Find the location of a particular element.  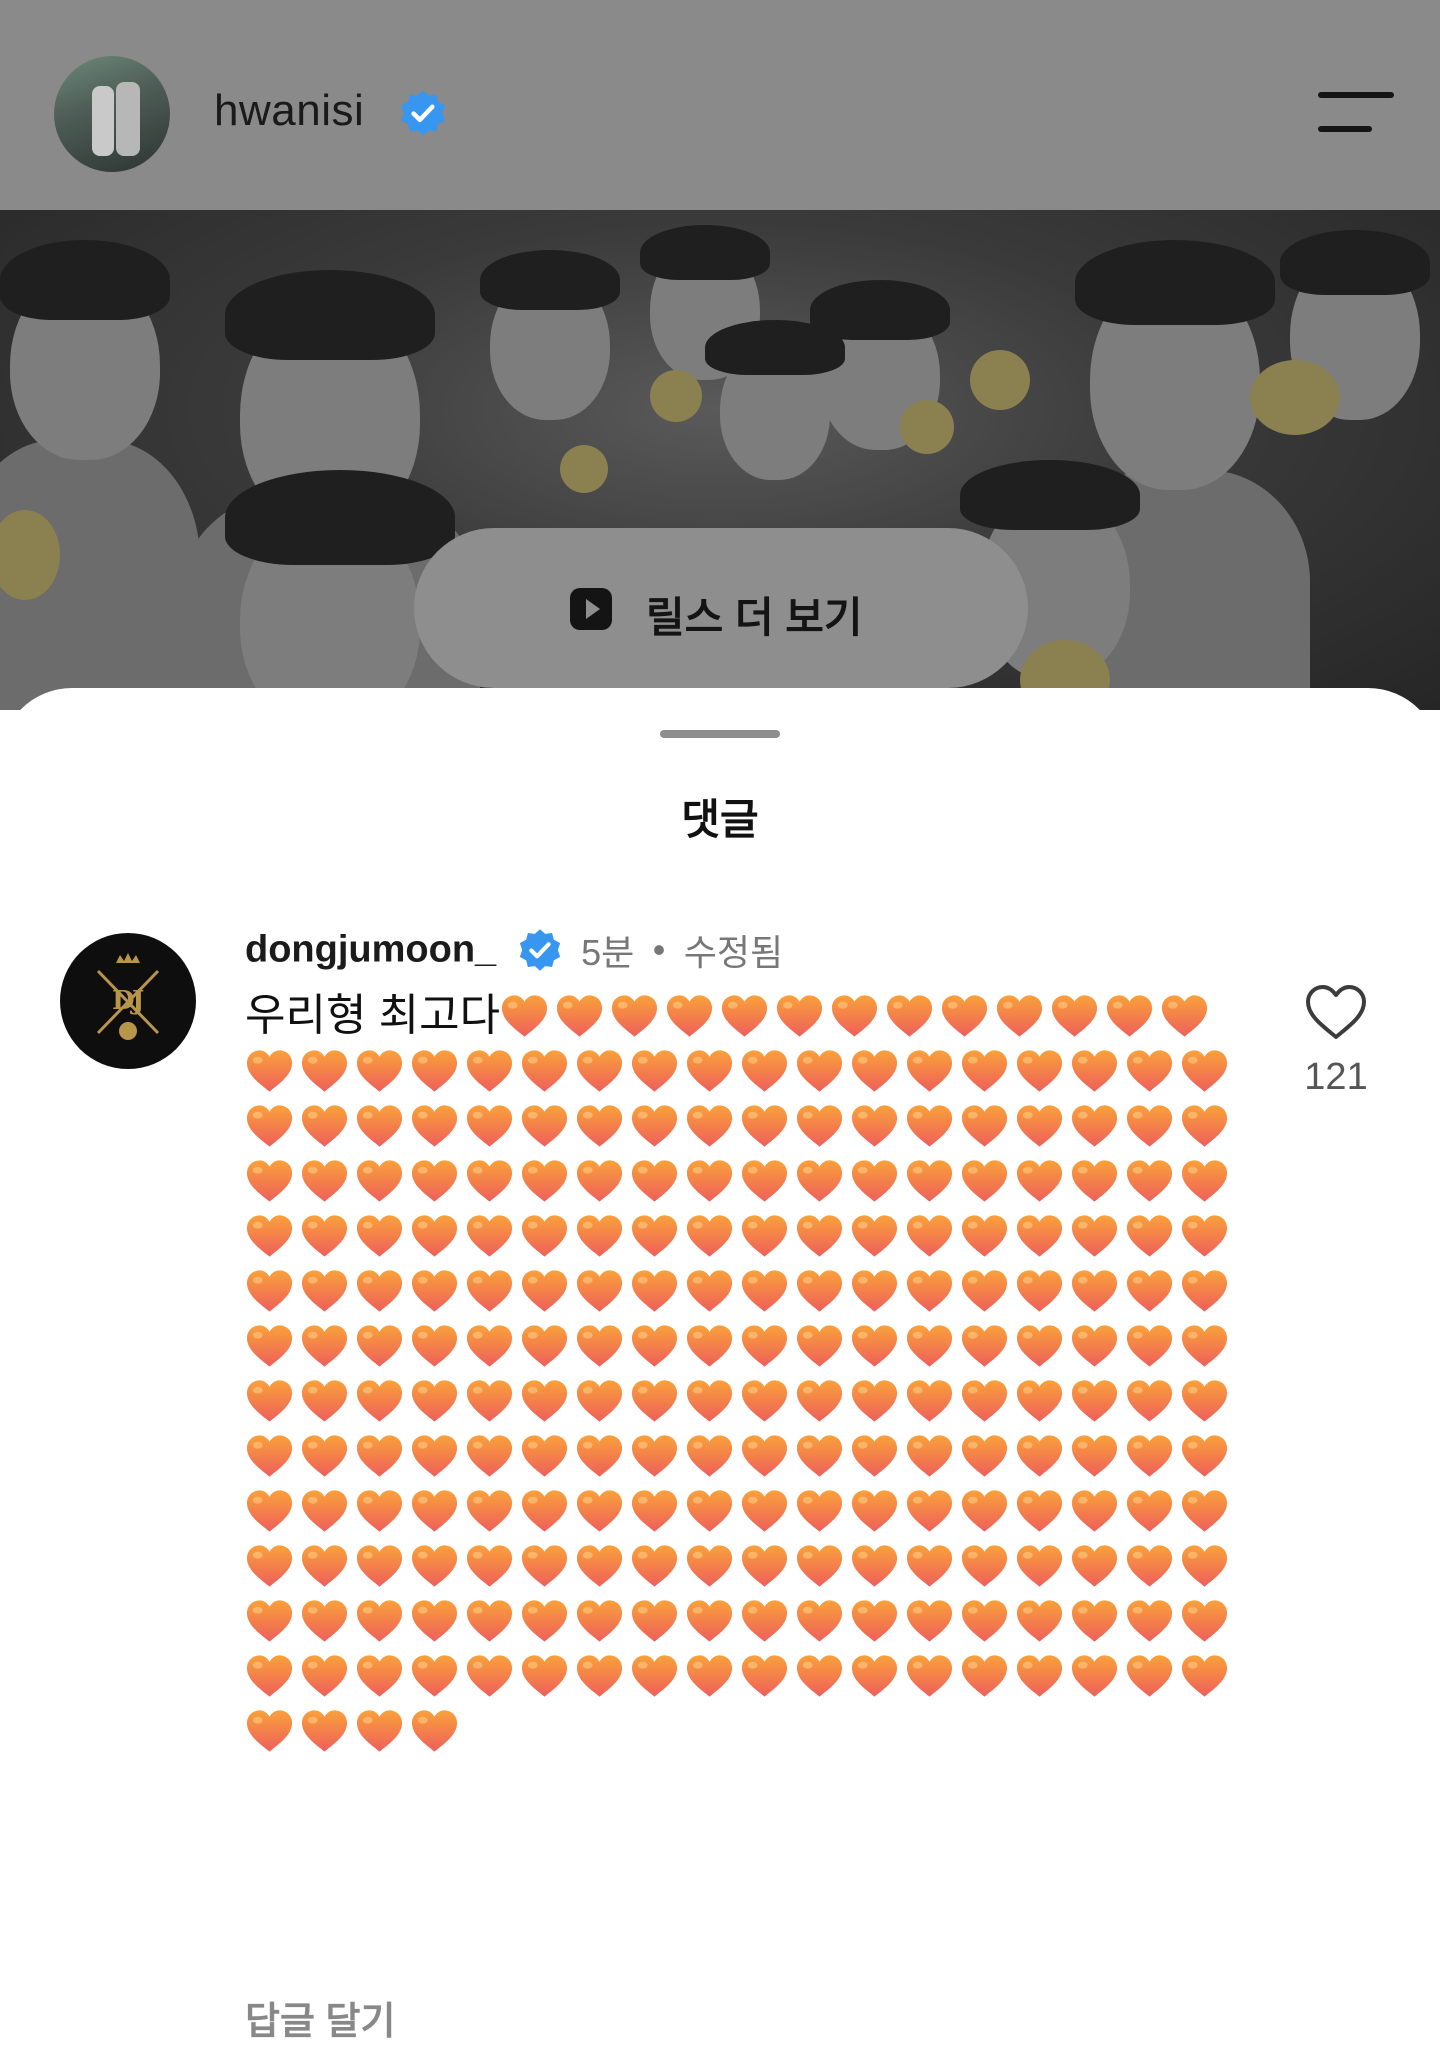

profile-username: hwanisi is located at coordinates (289, 111).